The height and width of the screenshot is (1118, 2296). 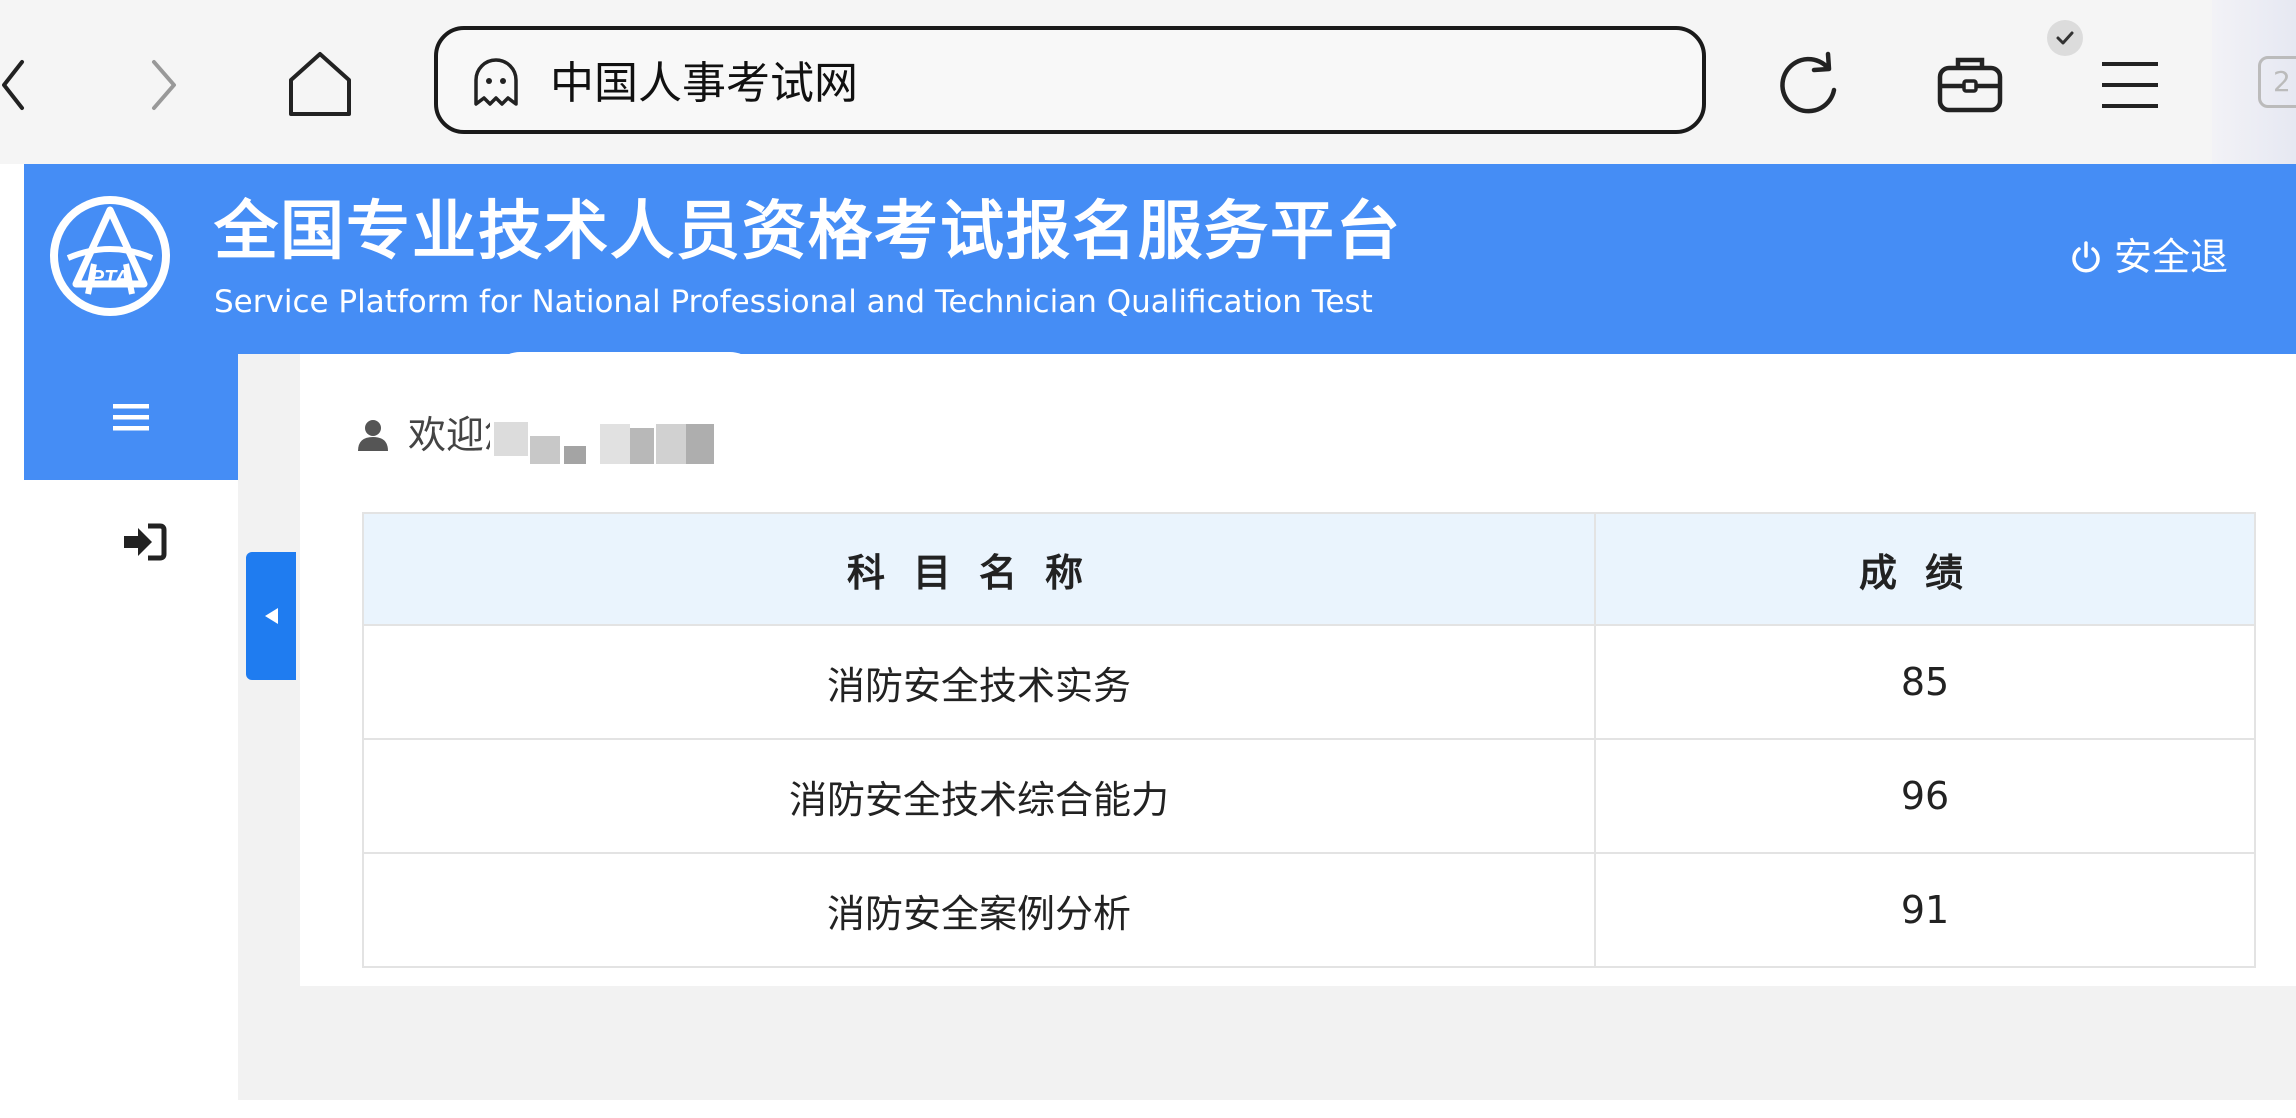 I want to click on power-icon, so click(x=2086, y=257).